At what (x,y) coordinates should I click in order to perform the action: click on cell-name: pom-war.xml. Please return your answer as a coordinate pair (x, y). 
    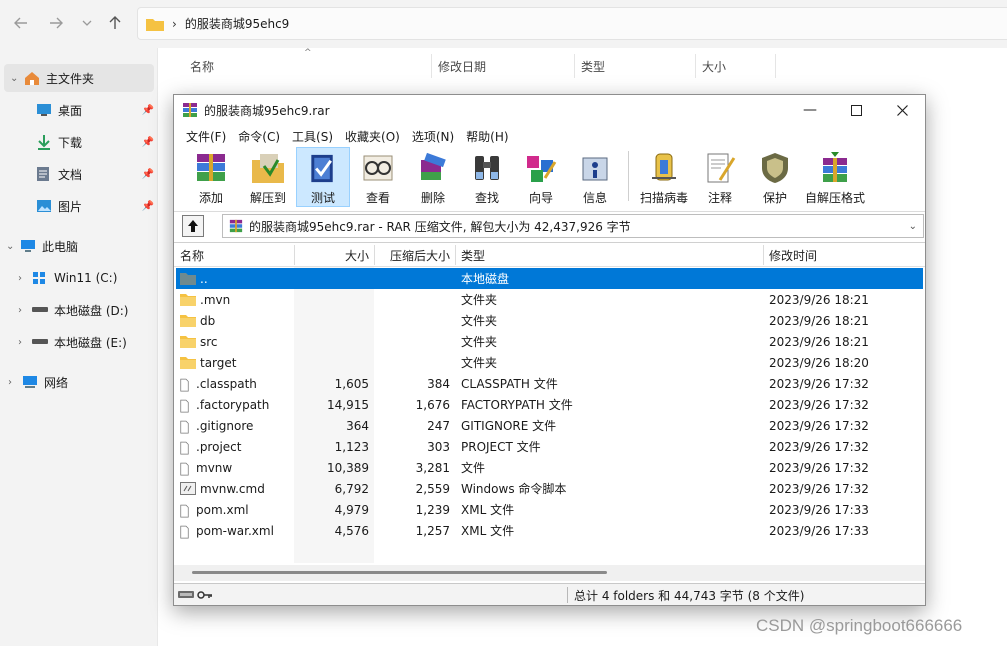
    Looking at the image, I should click on (238, 530).